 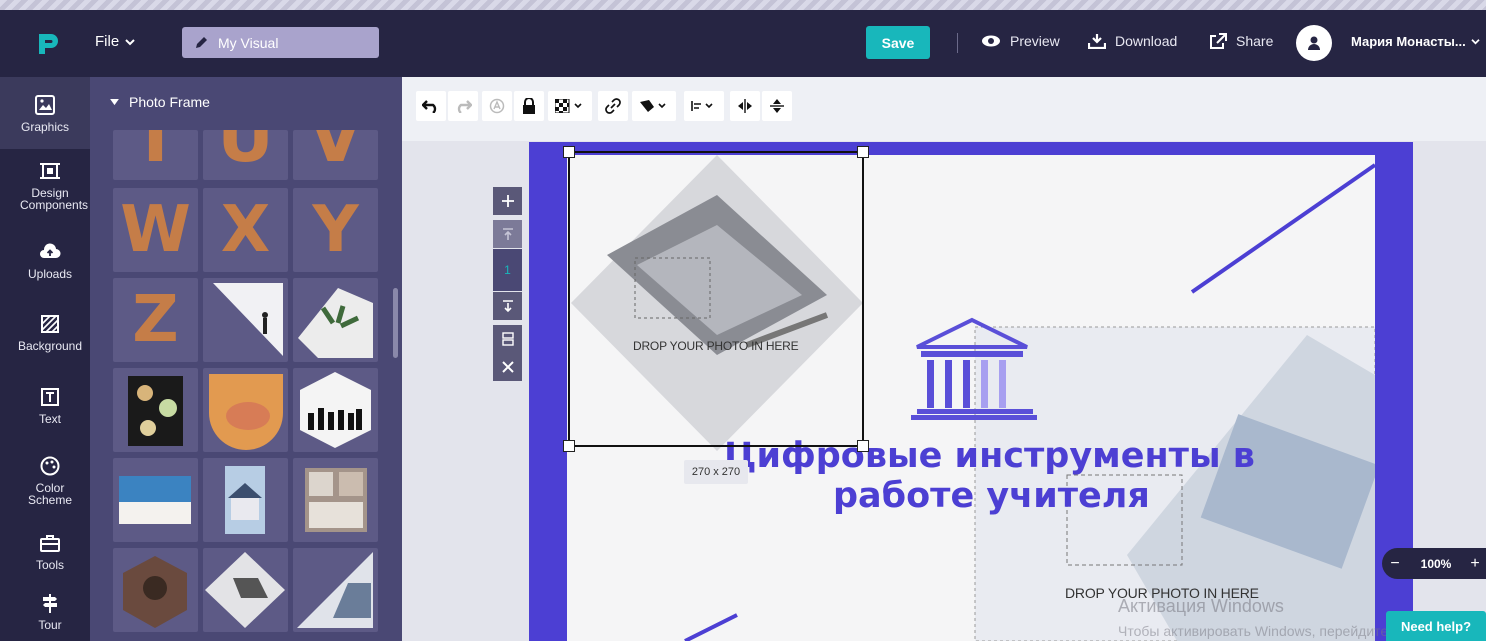 I want to click on interior-frame-image, so click(x=336, y=500).